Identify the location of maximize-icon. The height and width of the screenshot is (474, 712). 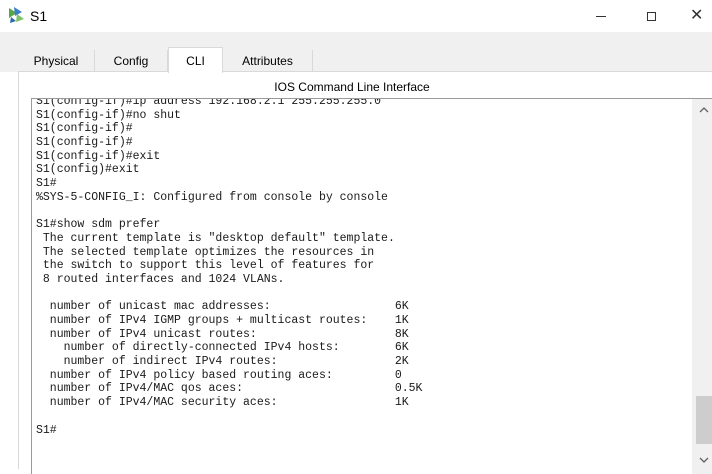
(651, 16).